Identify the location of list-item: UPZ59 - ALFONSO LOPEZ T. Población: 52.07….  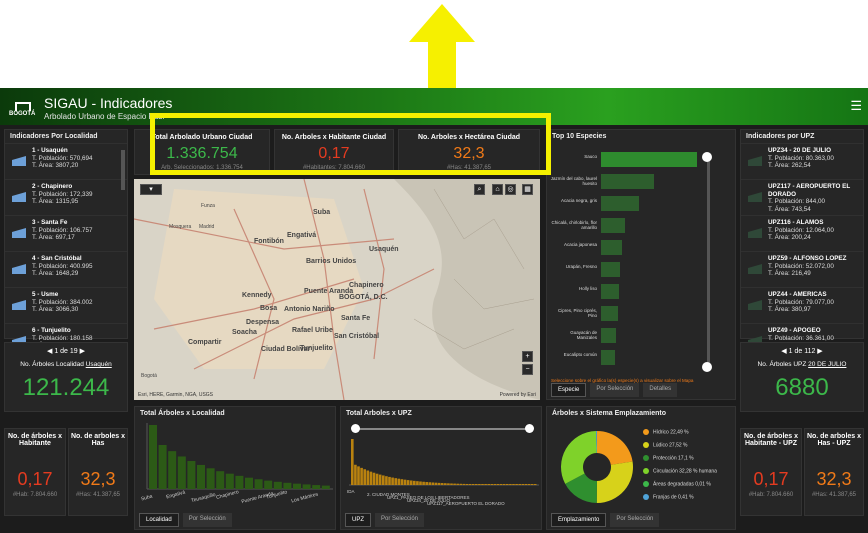
(802, 269).